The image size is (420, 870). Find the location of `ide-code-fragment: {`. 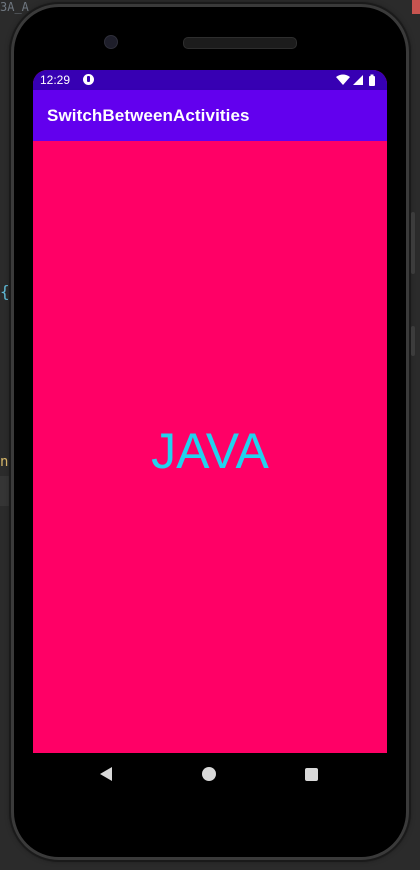

ide-code-fragment: { is located at coordinates (5, 291).